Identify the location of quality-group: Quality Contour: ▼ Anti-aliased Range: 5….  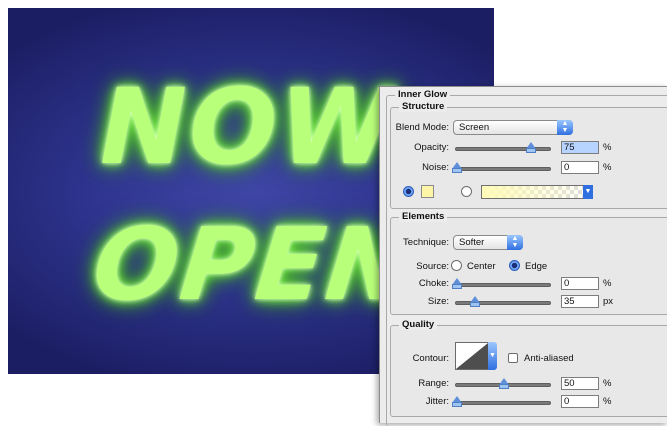
(528, 368).